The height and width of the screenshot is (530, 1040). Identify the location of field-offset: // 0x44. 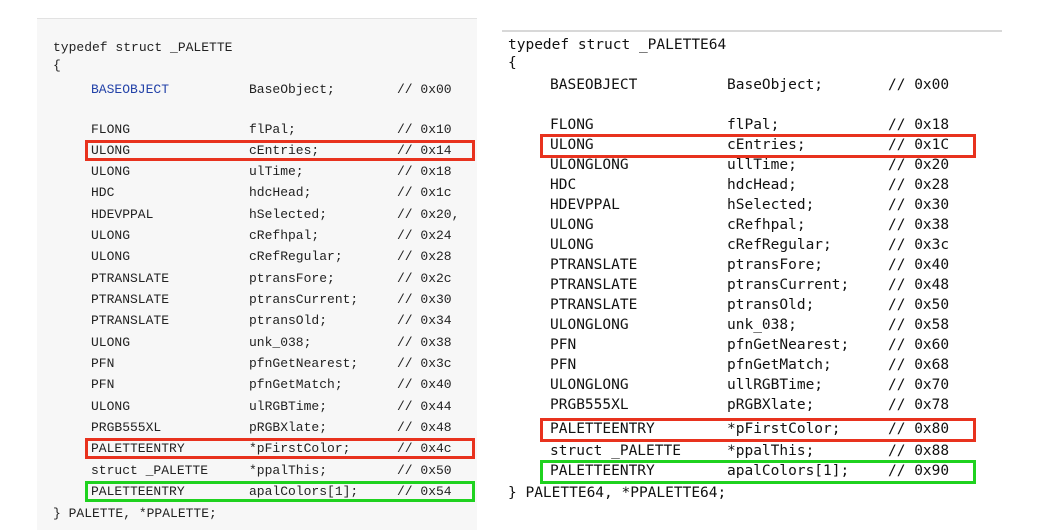
(424, 406).